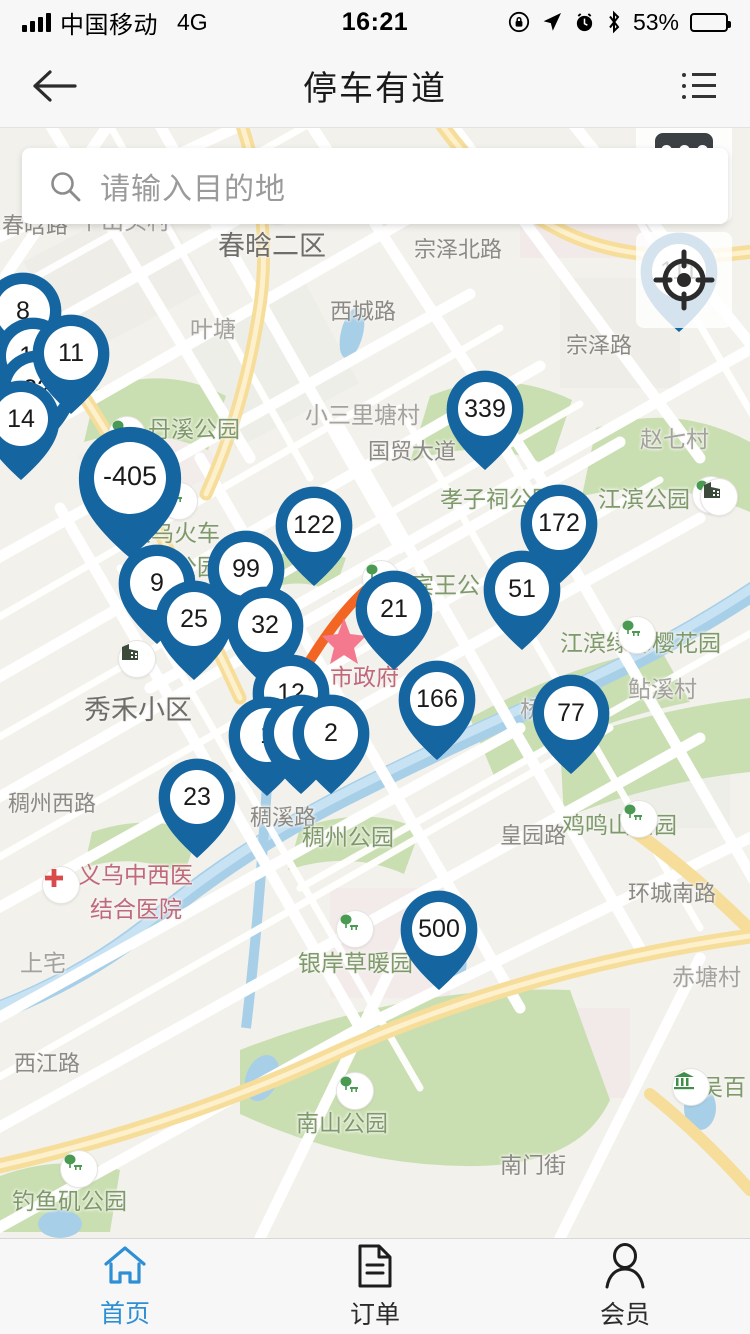 The image size is (750, 1334). What do you see at coordinates (599, 345) in the screenshot?
I see `map-label: 宗泽路` at bounding box center [599, 345].